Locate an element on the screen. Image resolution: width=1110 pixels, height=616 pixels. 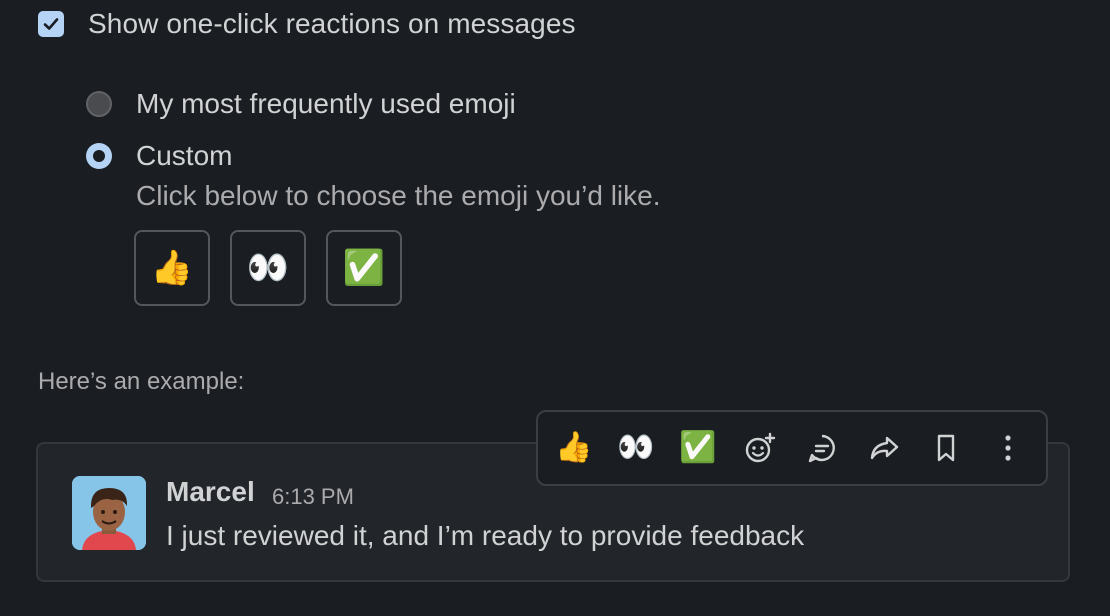
more-actions-icon is located at coordinates (1008, 448).